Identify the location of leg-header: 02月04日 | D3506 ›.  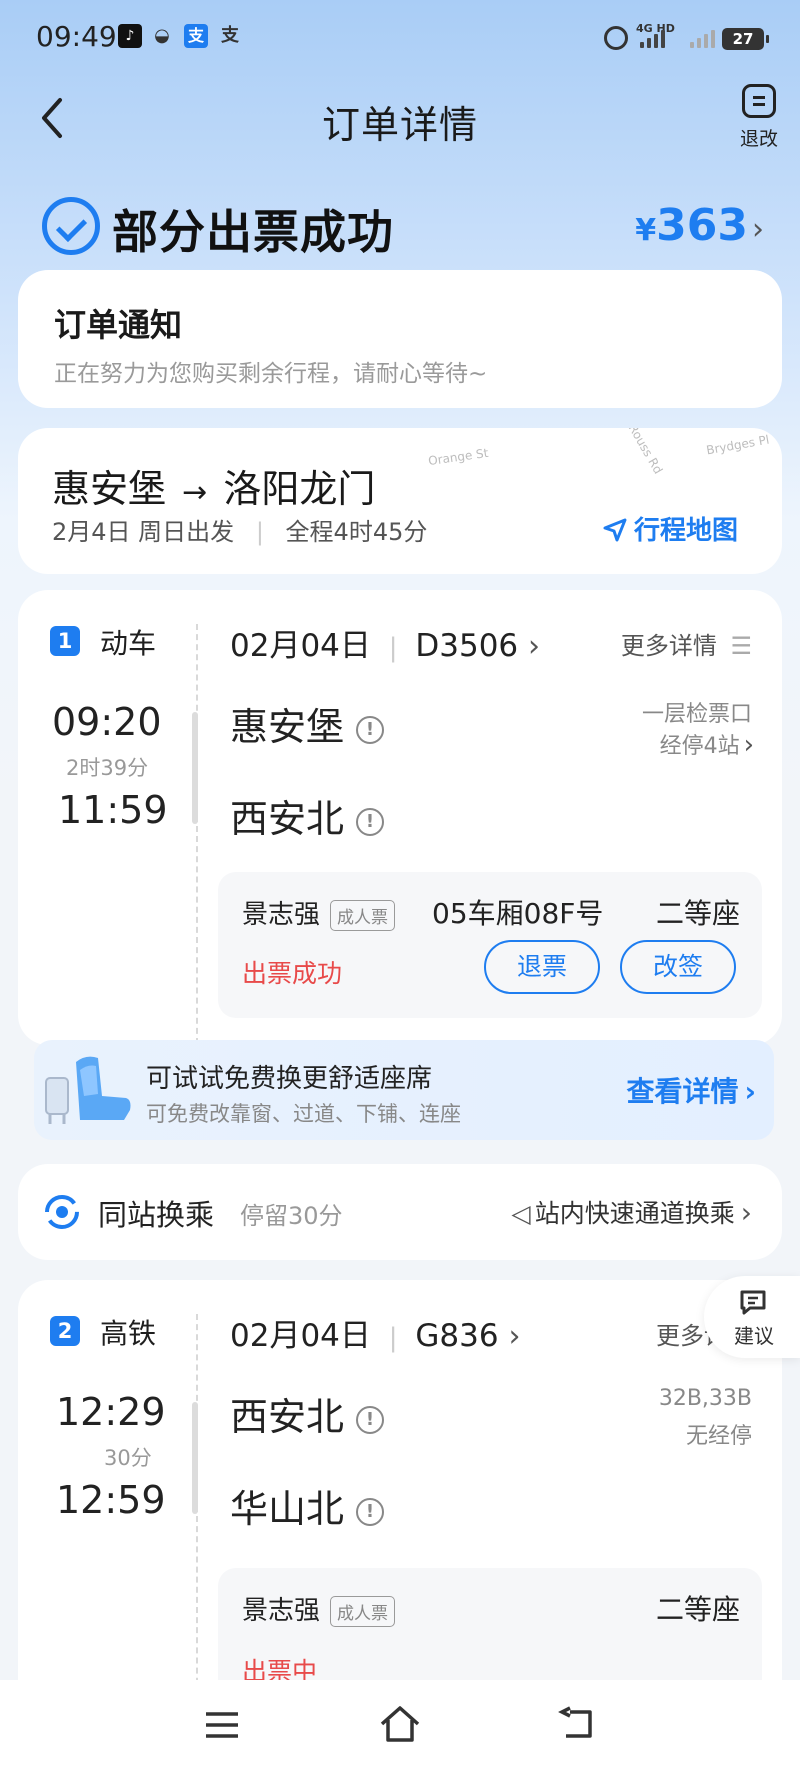
(385, 642).